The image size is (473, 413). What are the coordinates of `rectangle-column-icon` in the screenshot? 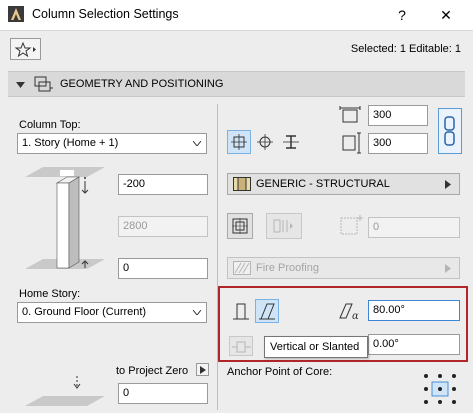 It's located at (239, 142).